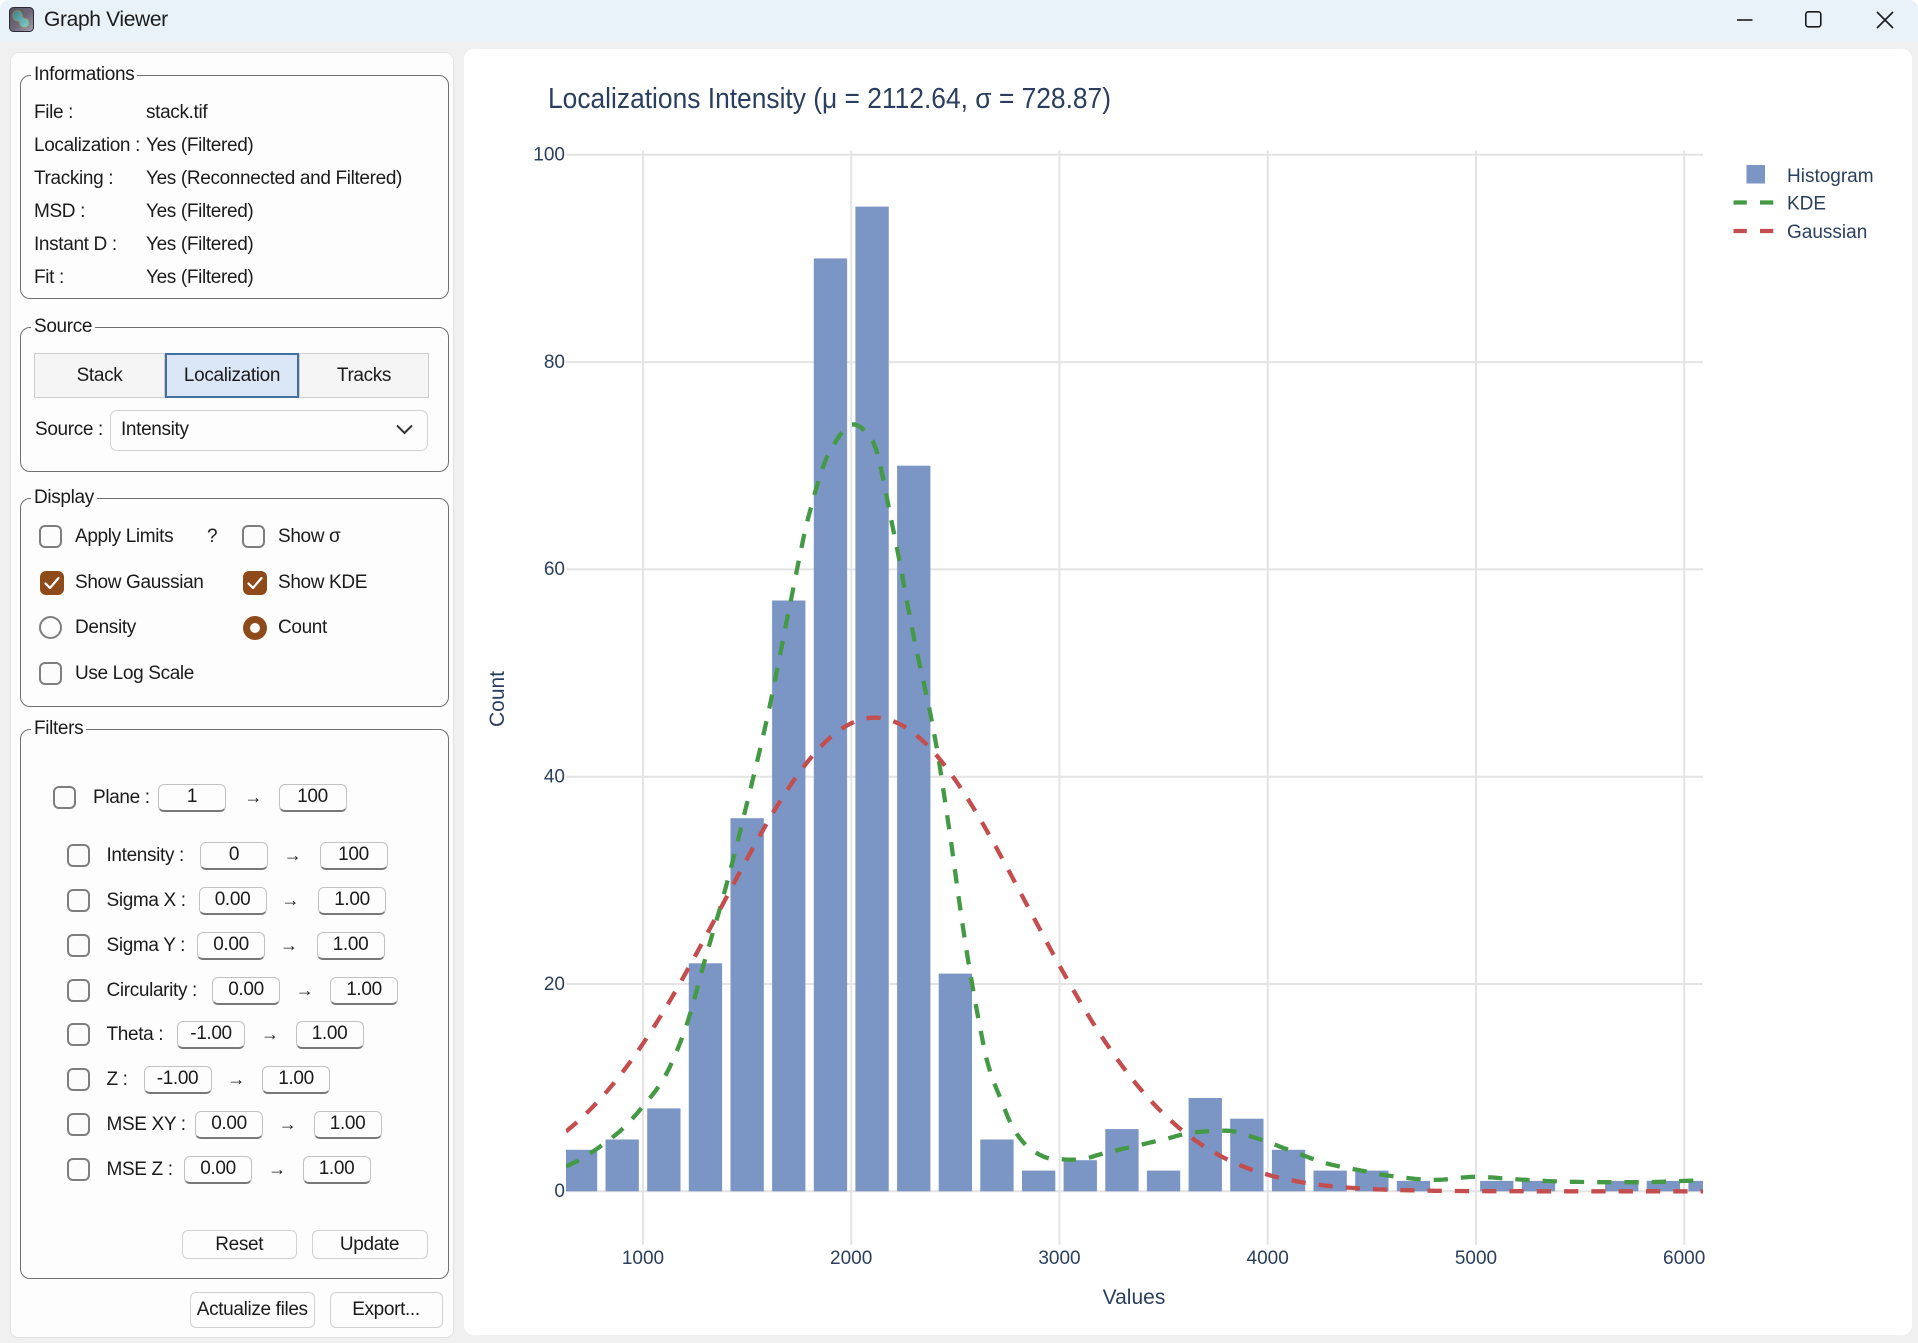  Describe the element at coordinates (1134, 1297) in the screenshot. I see `svg-text: Values` at that location.